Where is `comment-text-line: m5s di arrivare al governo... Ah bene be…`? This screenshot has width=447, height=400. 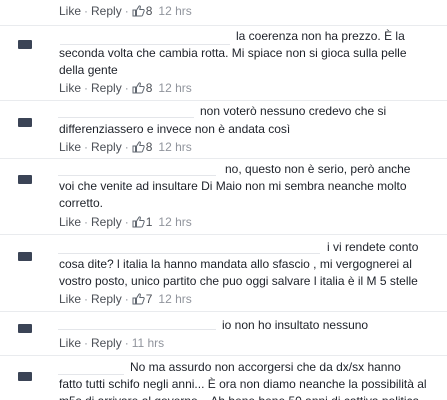 comment-text-line: m5s di arrivare al governo... Ah bene be… is located at coordinates (239, 396).